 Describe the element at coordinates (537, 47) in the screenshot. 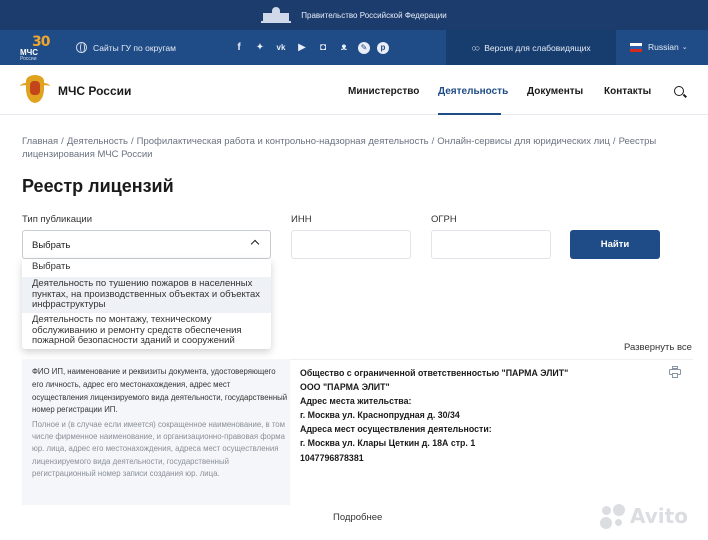

I see `accessibility-label: Версия для слабовидящих` at that location.